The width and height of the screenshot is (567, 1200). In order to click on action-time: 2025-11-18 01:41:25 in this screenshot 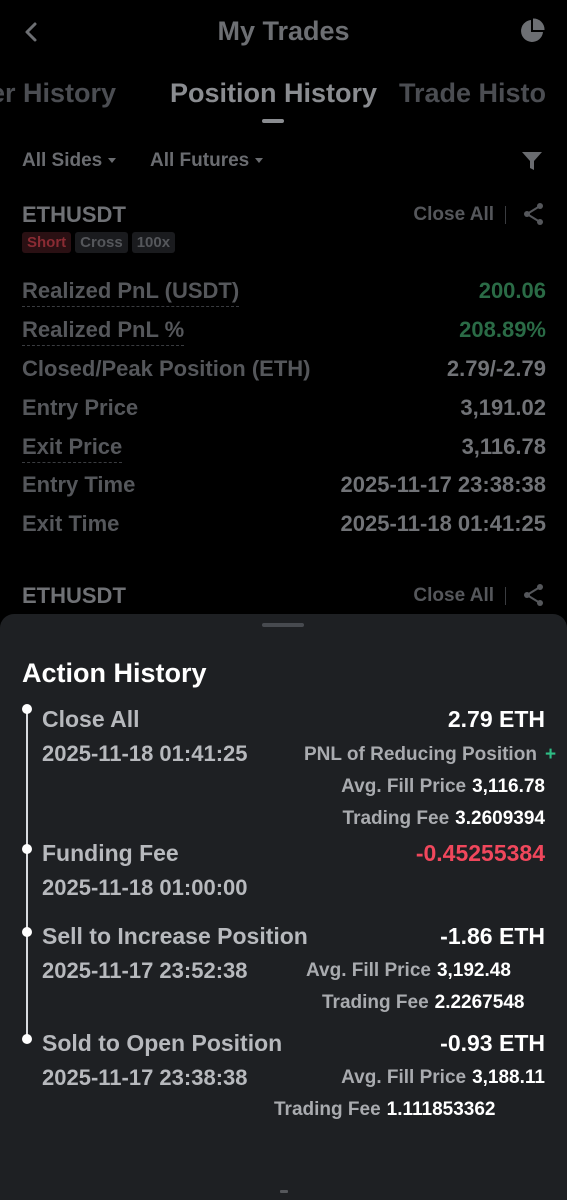, I will do `click(145, 753)`.